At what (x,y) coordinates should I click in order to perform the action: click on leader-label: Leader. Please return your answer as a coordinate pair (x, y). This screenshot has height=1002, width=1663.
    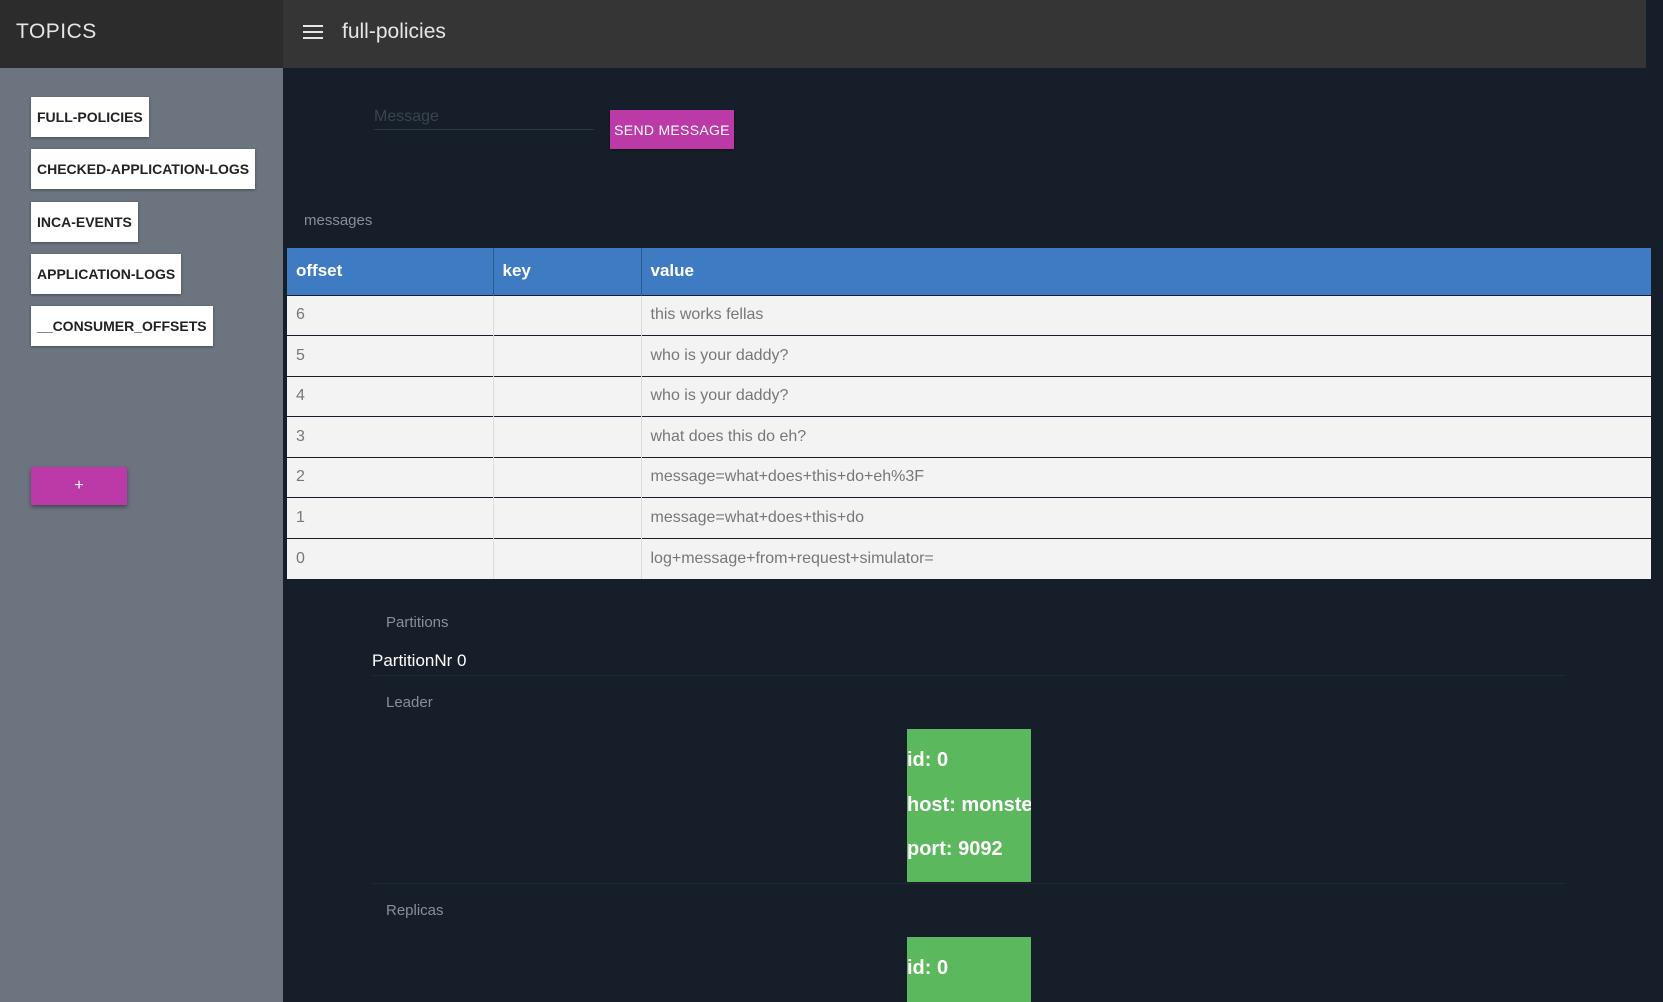
    Looking at the image, I should click on (409, 702).